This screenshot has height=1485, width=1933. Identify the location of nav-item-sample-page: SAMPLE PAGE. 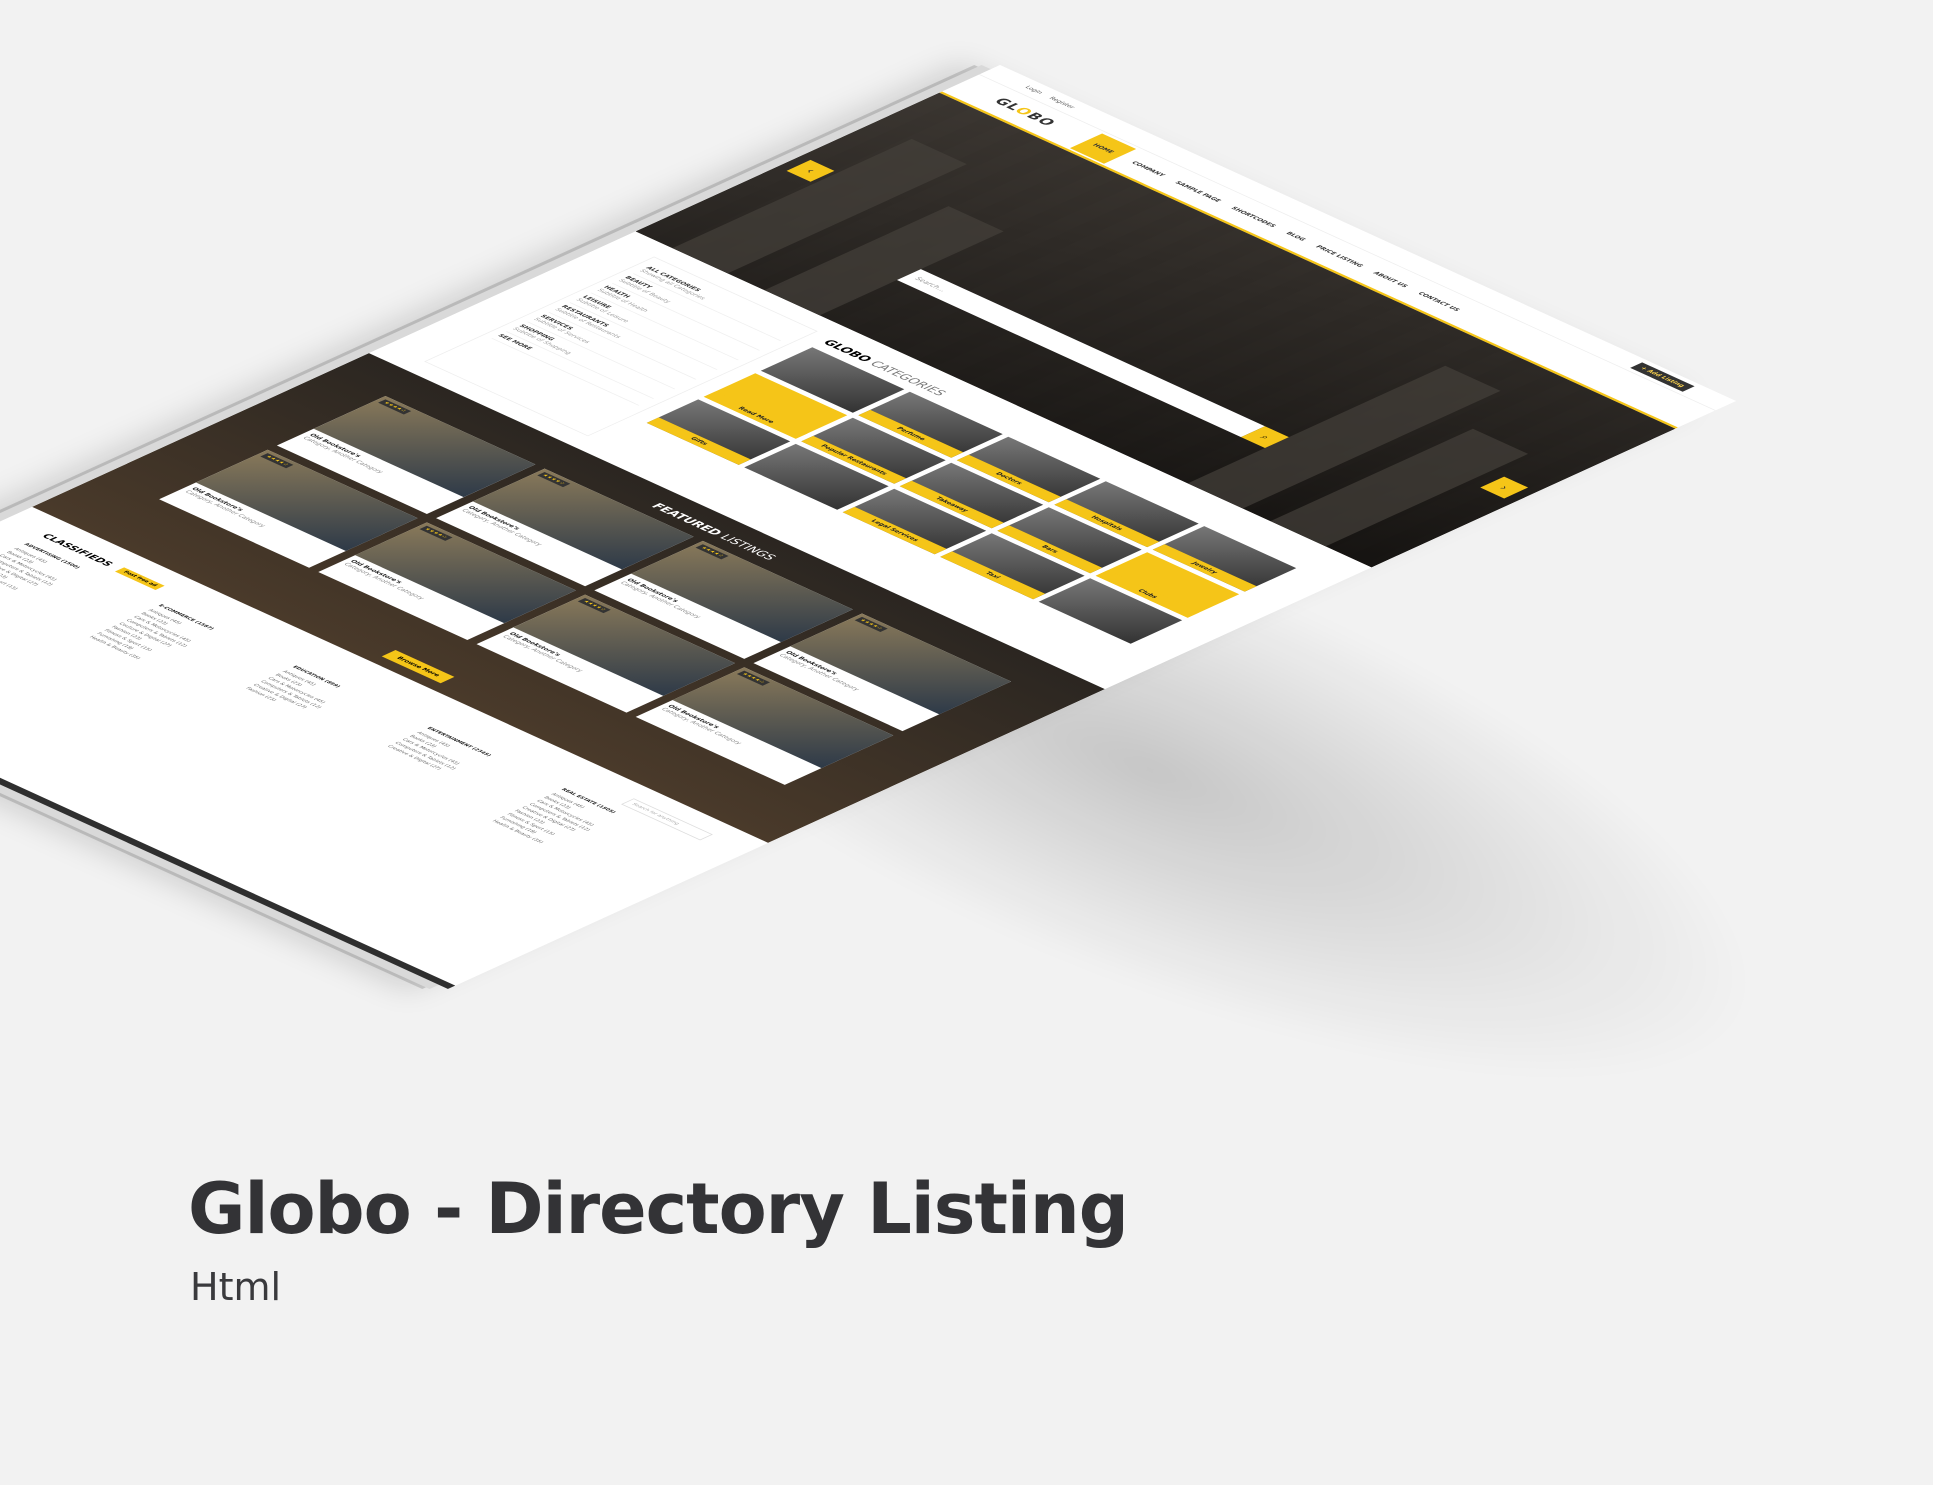
(1198, 191).